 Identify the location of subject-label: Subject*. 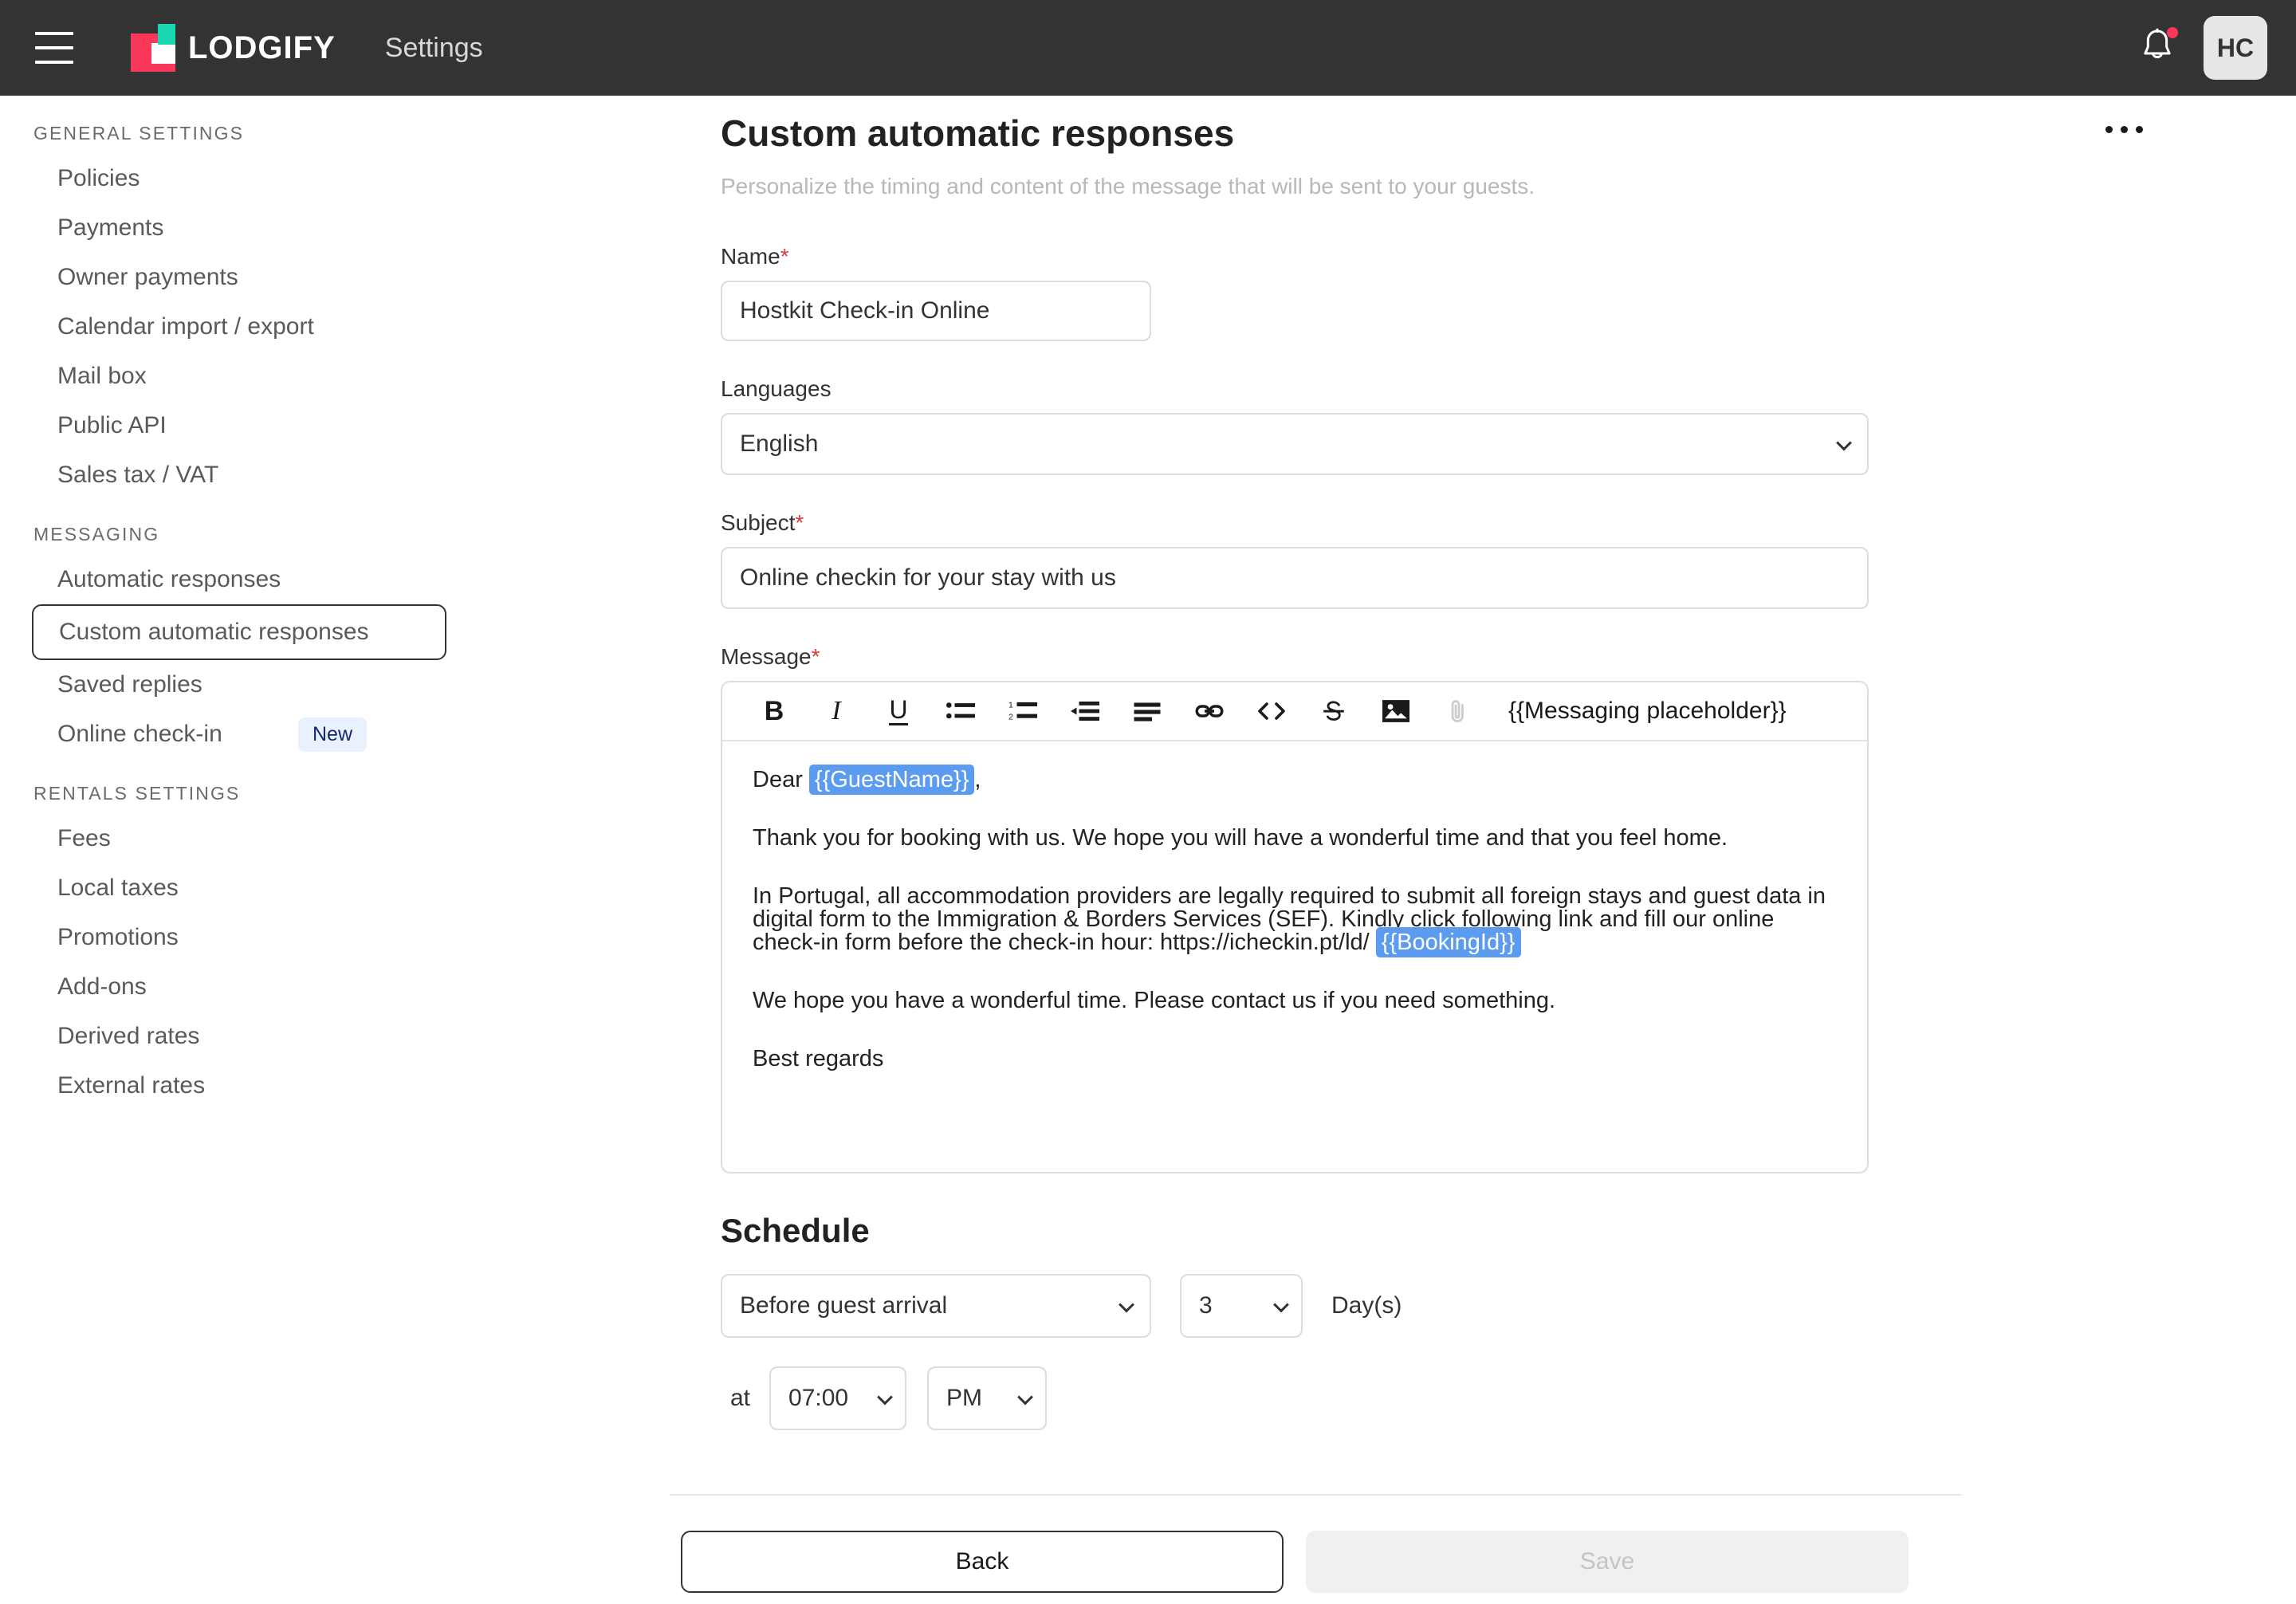
(762, 522).